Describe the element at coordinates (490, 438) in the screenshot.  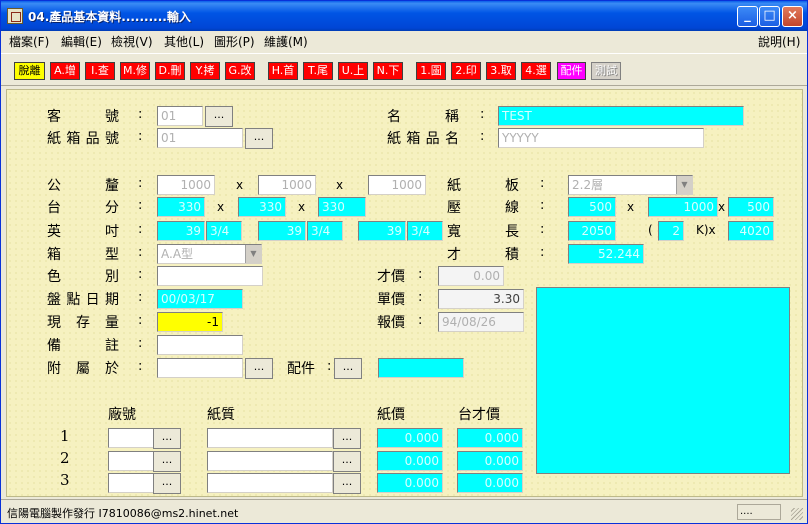
I see `tai-cai-price-field-1: 0.000` at that location.